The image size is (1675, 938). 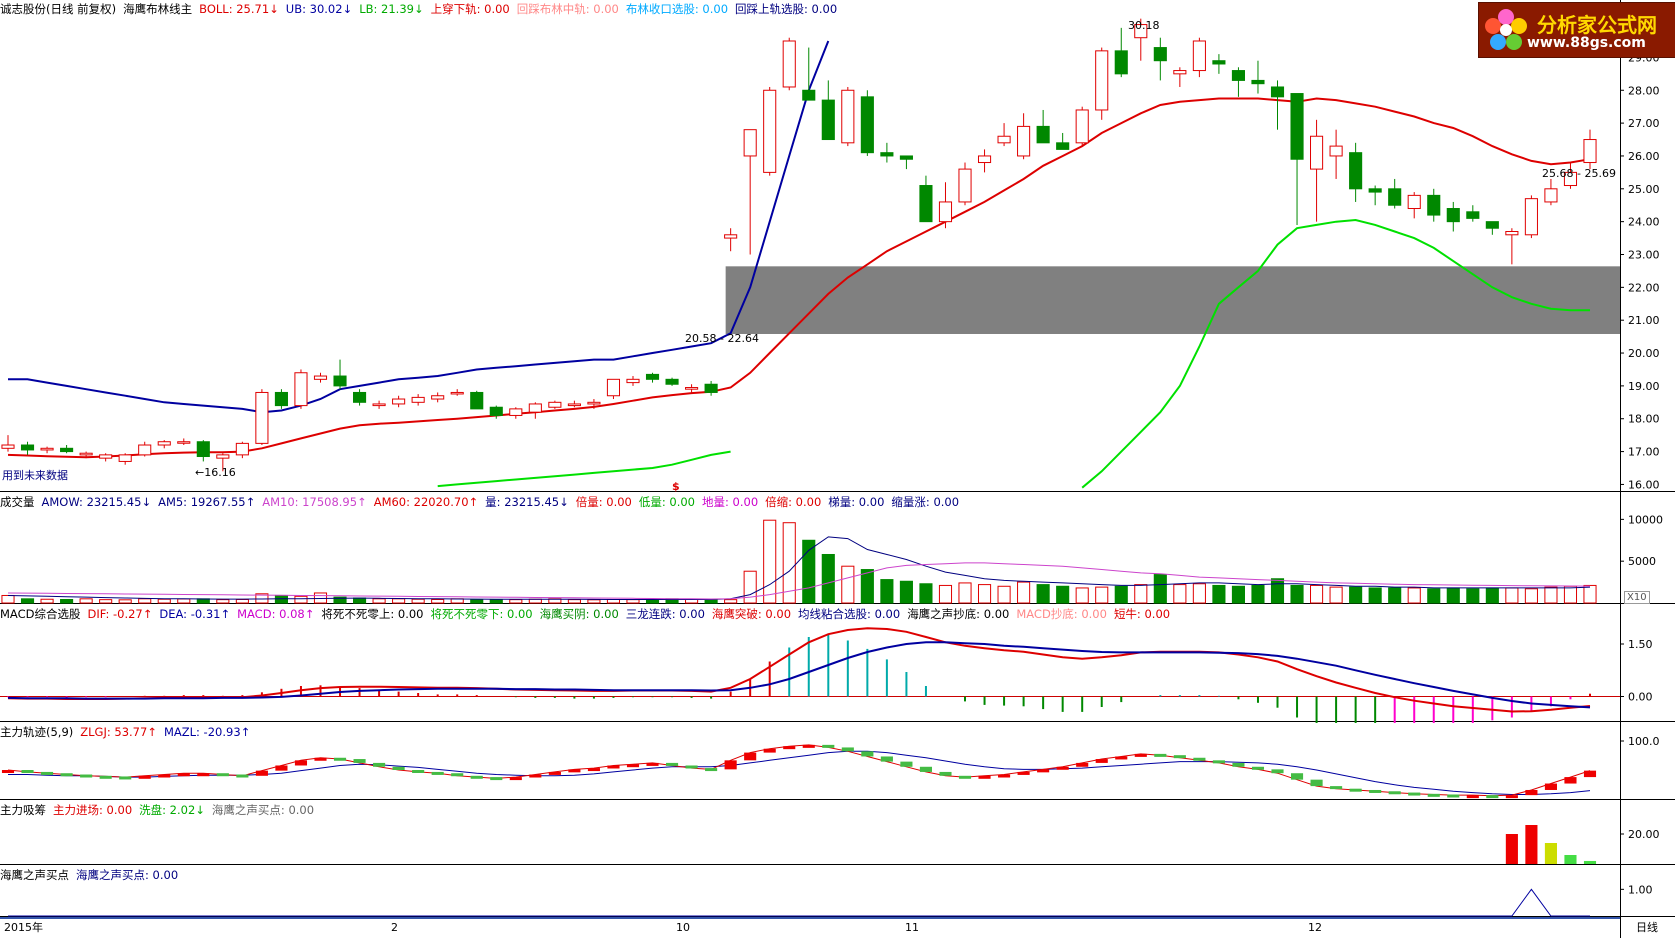 What do you see at coordinates (215, 472) in the screenshot?
I see `low-price-label: ←16.16` at bounding box center [215, 472].